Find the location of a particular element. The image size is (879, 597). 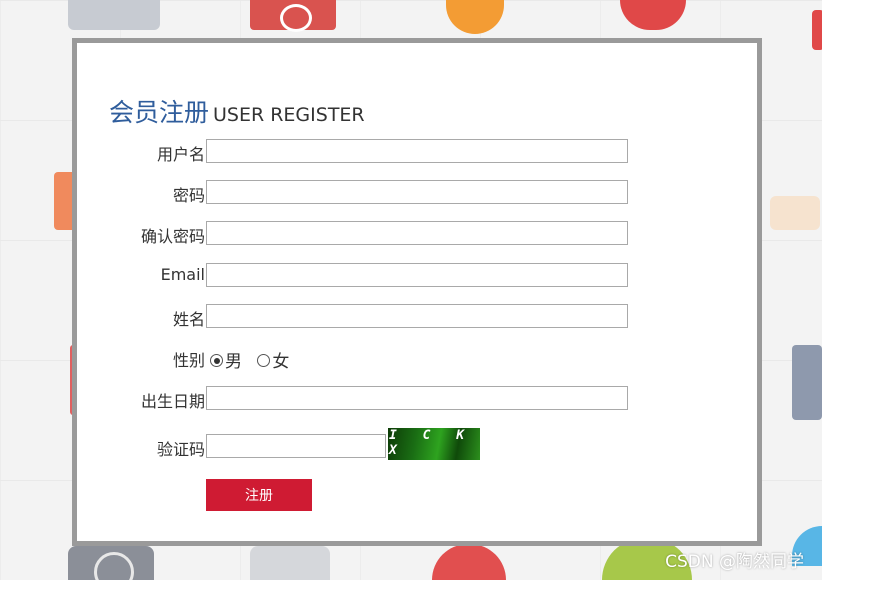

decor-gift-icon is located at coordinates (293, 16).